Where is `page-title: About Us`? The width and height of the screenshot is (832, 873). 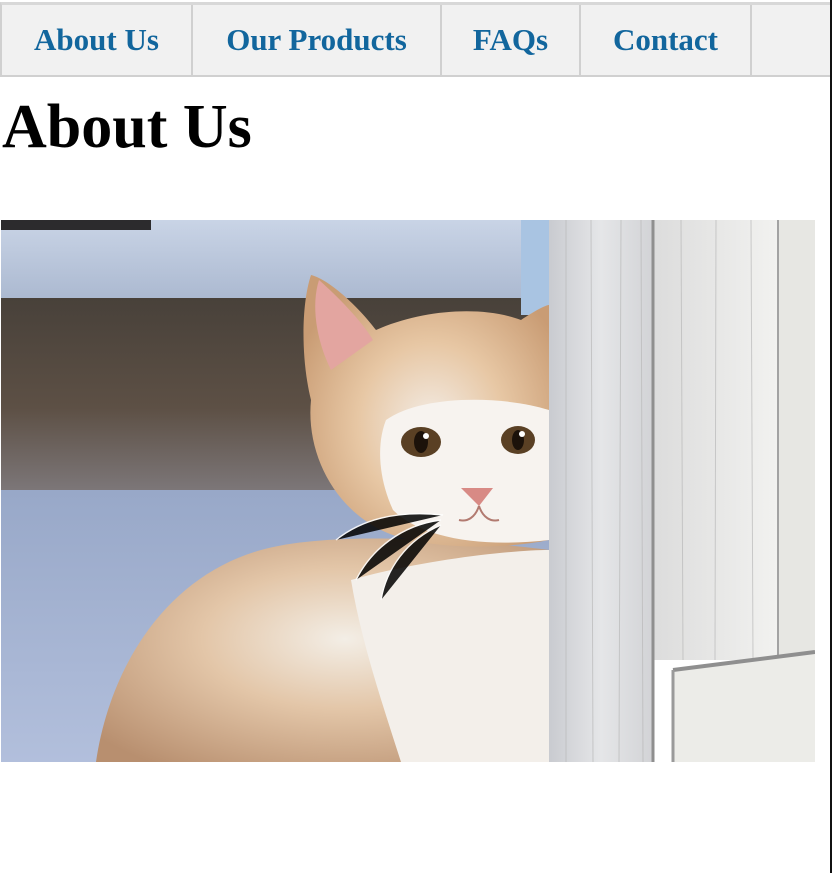
page-title: About Us is located at coordinates (127, 127).